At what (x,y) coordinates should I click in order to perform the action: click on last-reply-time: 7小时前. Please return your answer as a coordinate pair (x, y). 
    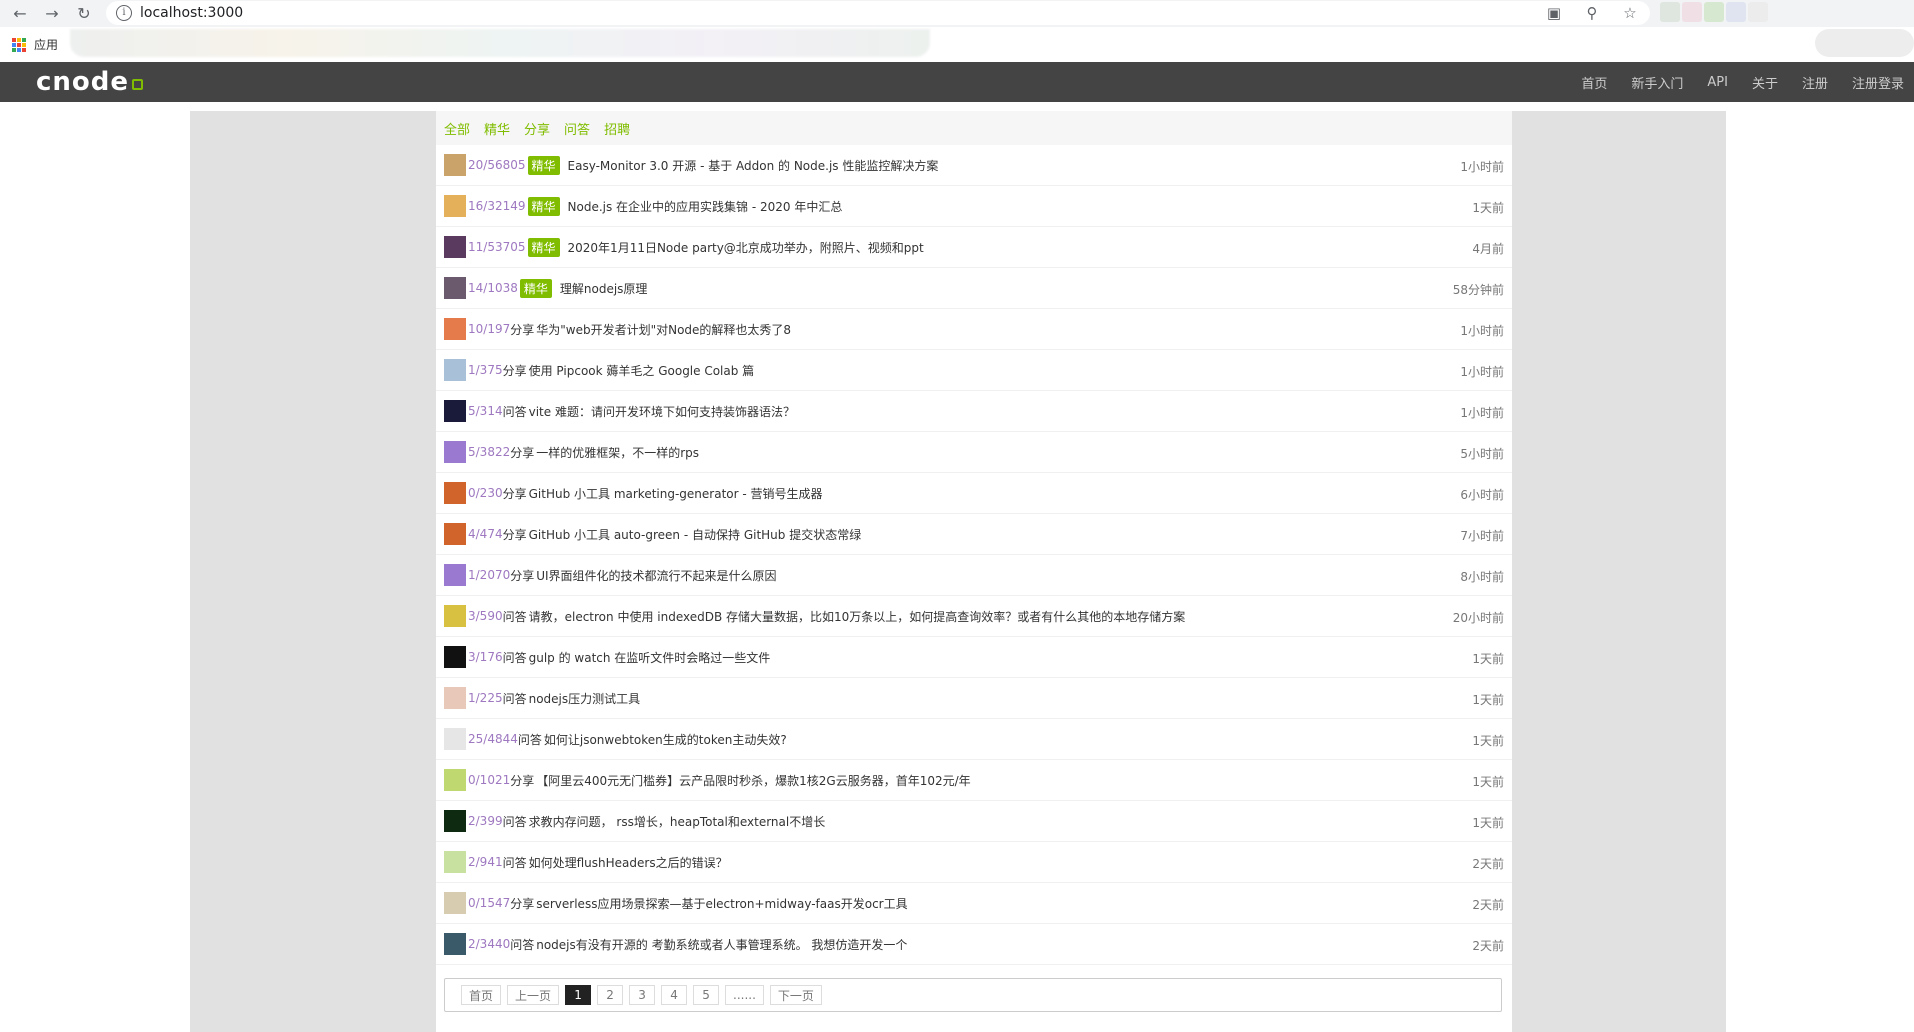
    Looking at the image, I should click on (1482, 535).